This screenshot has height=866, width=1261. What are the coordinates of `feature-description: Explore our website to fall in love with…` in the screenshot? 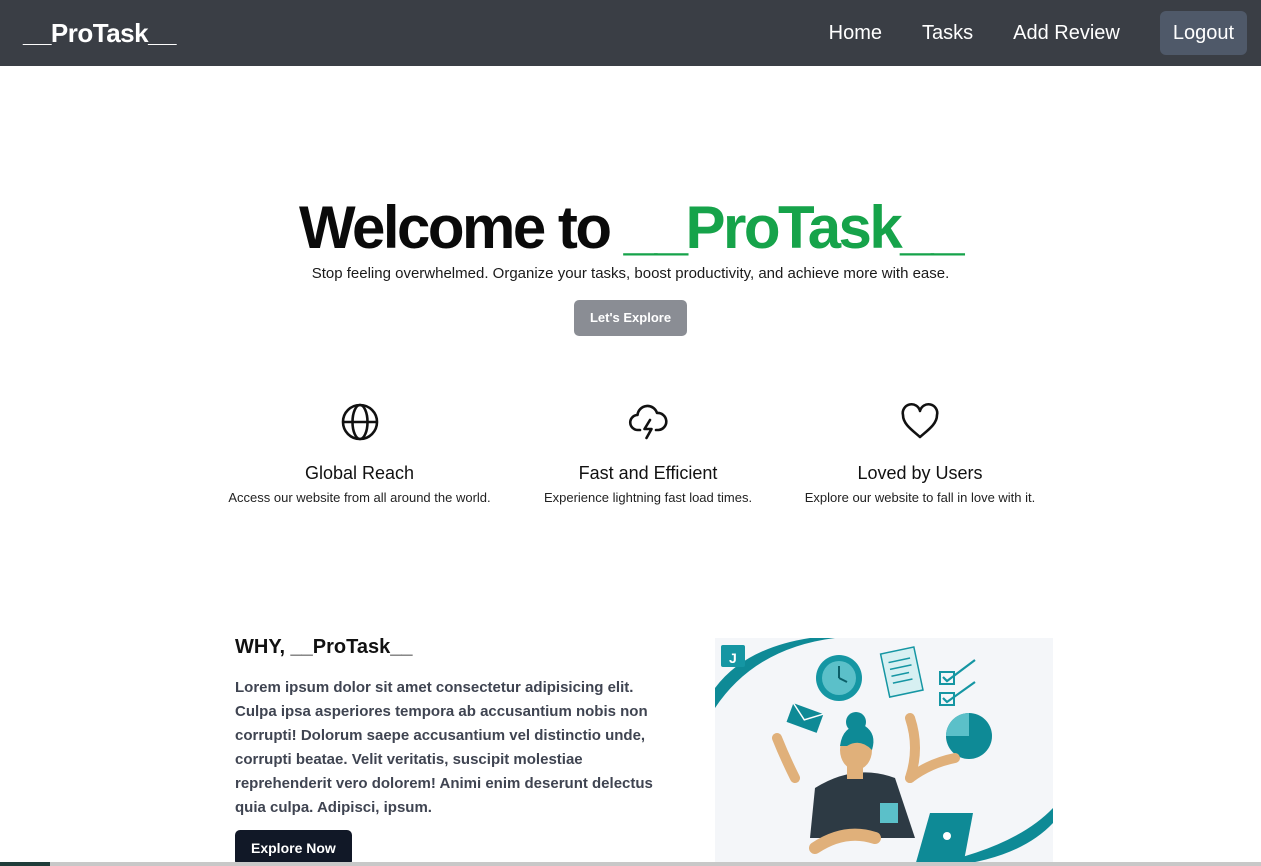 It's located at (920, 497).